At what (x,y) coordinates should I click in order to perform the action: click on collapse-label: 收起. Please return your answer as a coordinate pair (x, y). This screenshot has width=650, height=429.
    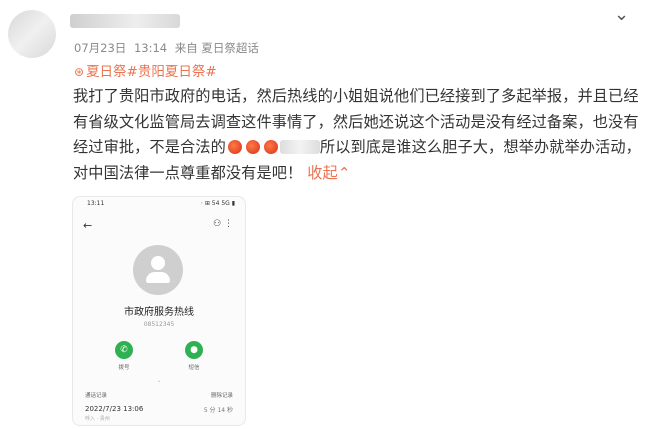
    Looking at the image, I should click on (322, 173).